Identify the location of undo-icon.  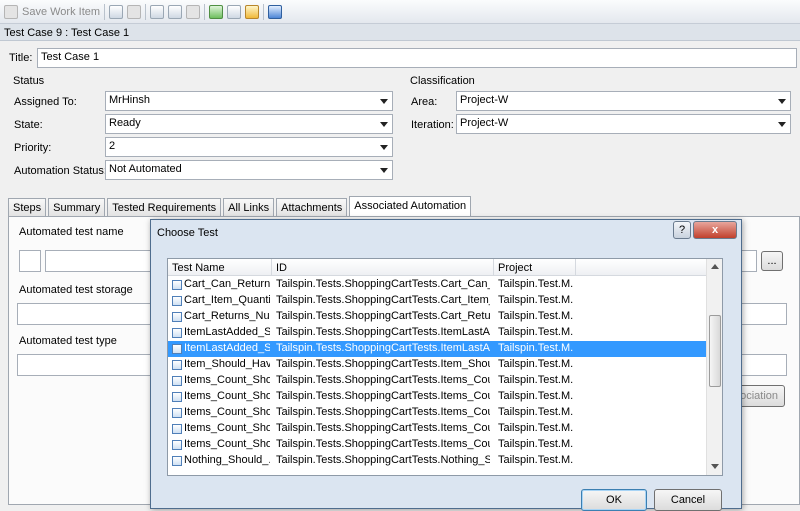
(134, 11).